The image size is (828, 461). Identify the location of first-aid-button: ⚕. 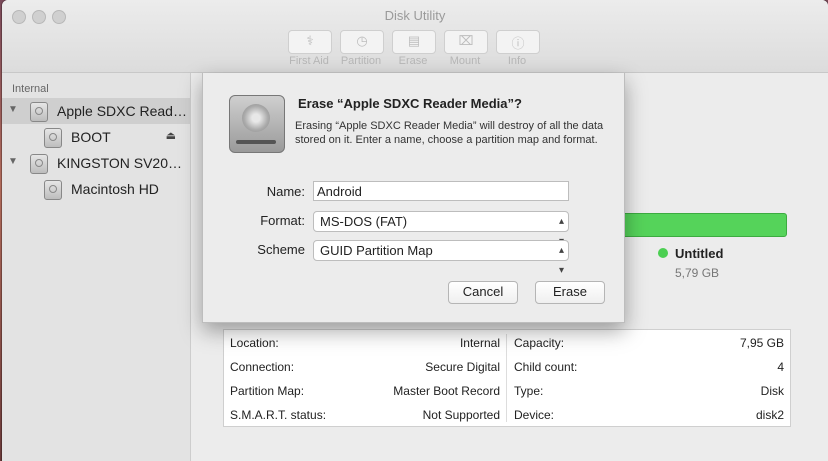
(310, 42).